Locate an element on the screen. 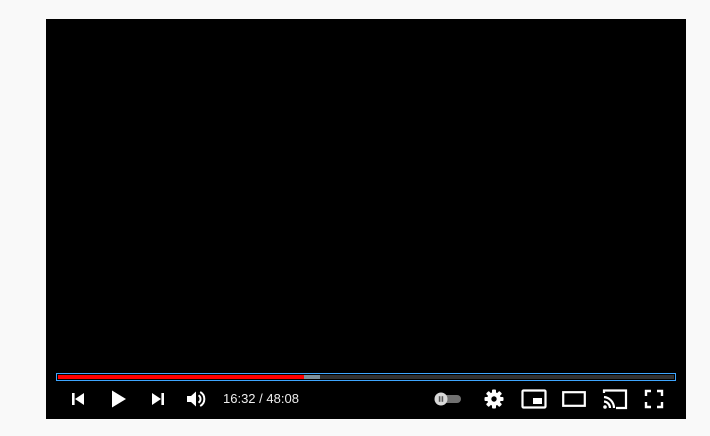  miniplayer-button is located at coordinates (534, 399).